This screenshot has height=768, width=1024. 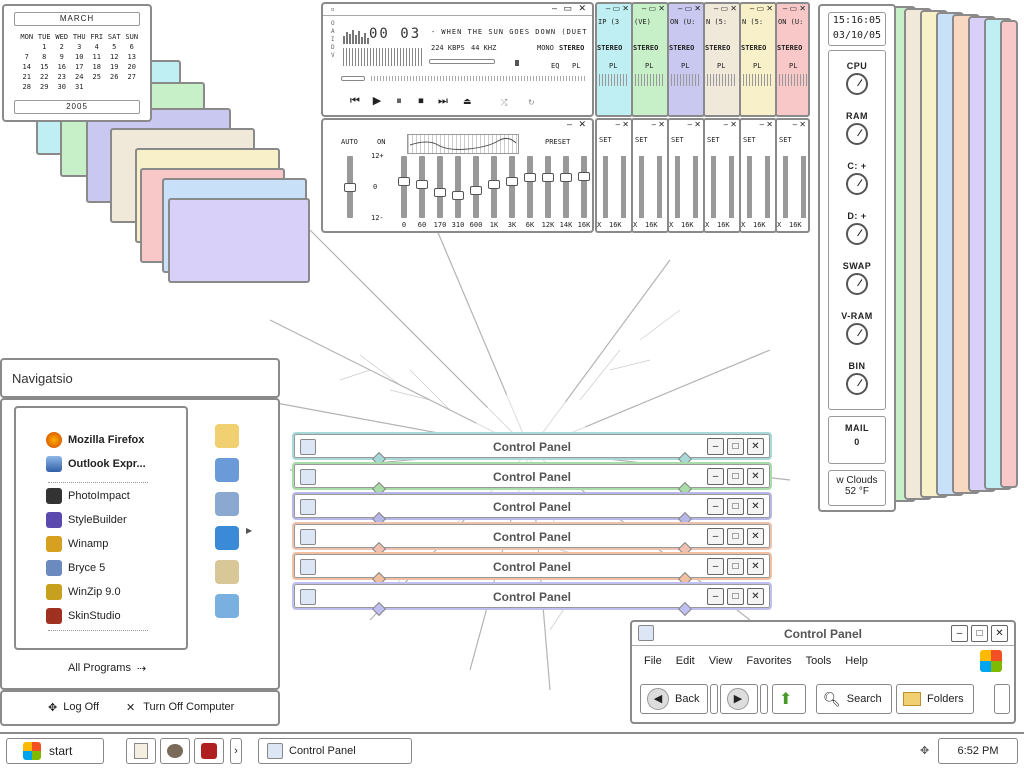 I want to click on menu-item-bryce5: Bryce 5, so click(x=75, y=568).